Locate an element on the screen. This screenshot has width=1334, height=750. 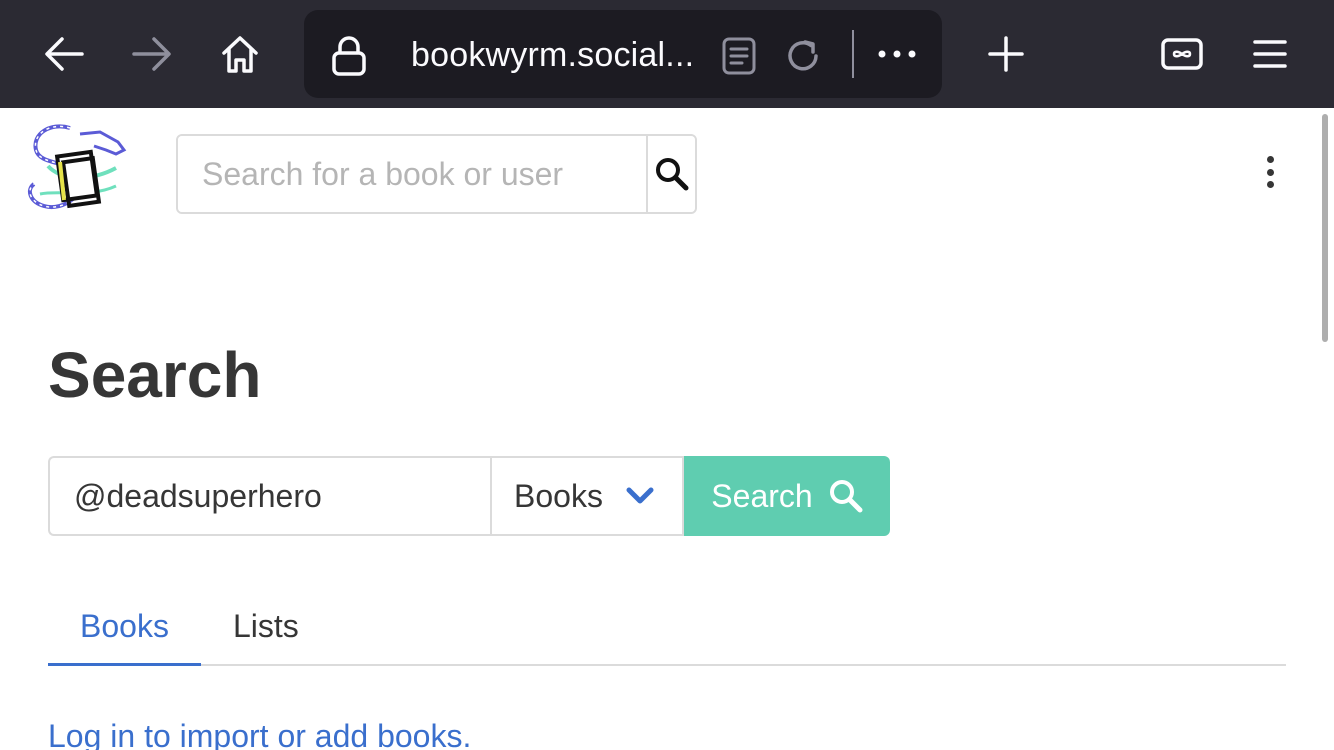
home-icon is located at coordinates (240, 54).